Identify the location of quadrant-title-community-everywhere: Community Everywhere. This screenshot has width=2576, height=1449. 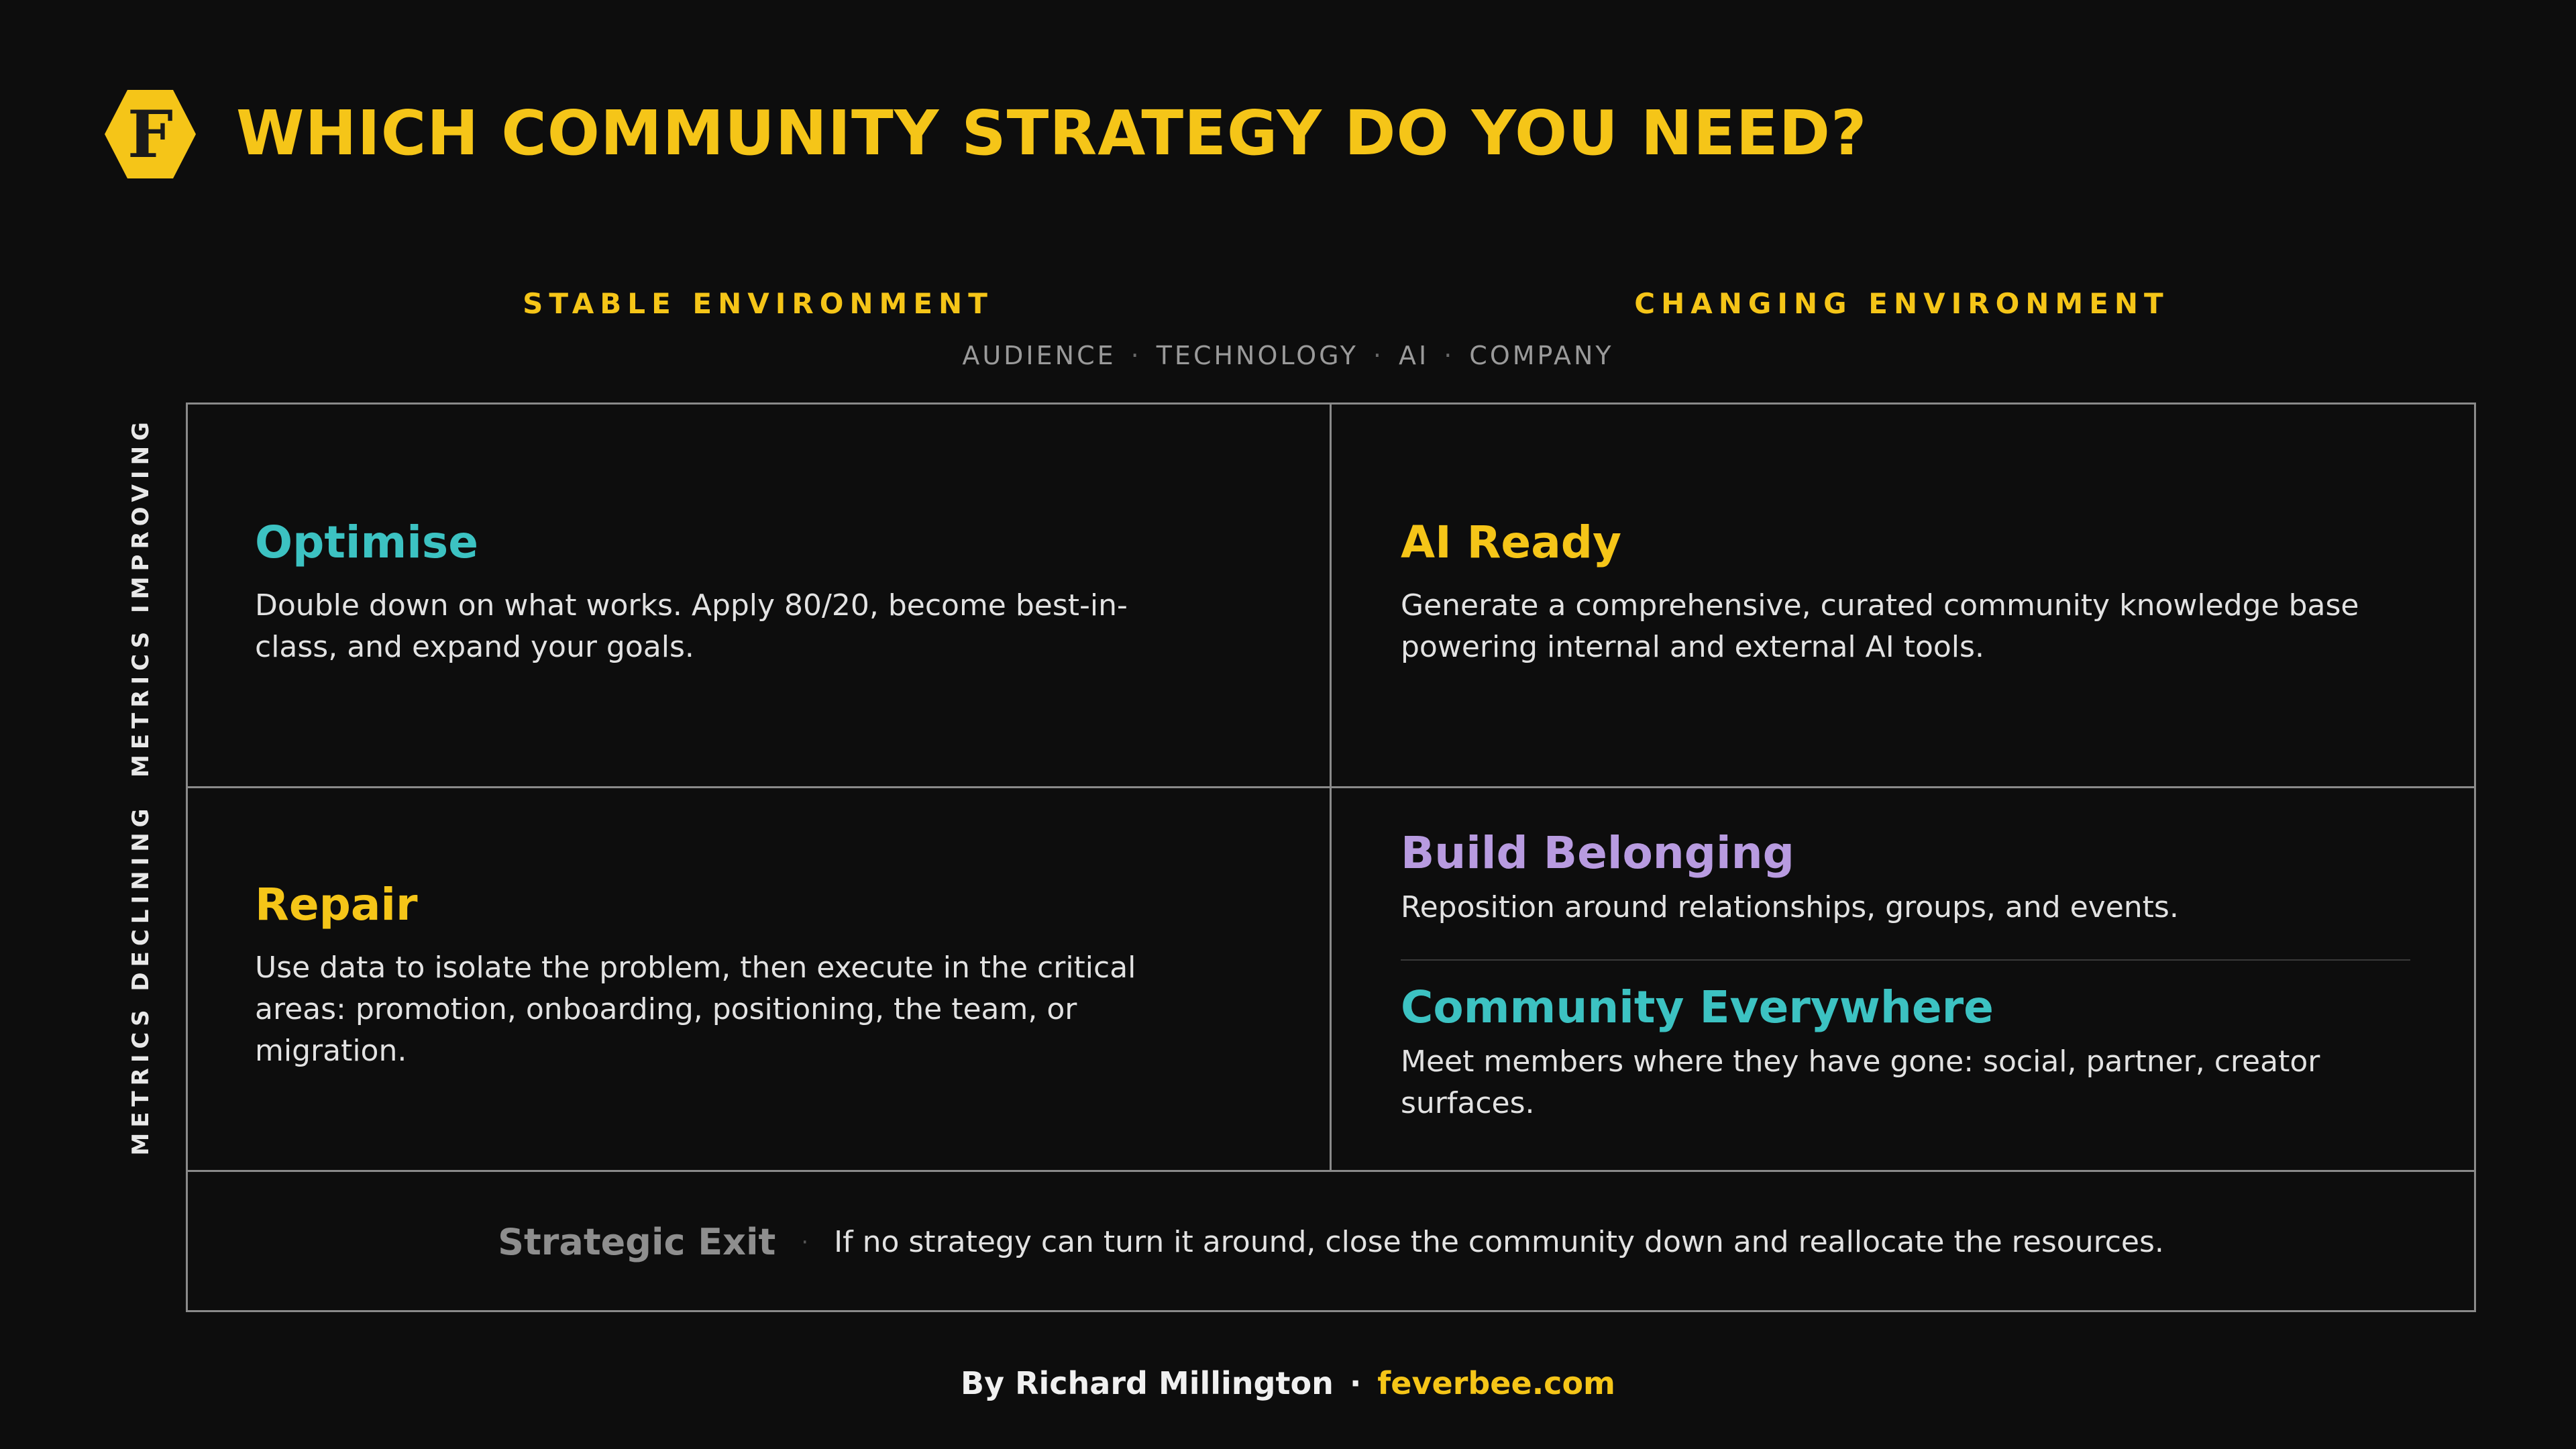
(1697, 1007).